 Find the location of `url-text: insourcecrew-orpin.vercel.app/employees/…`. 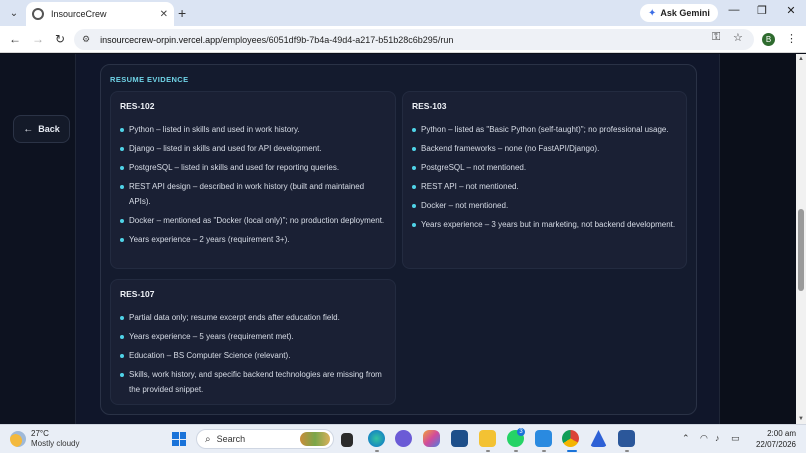

url-text: insourcecrew-orpin.vercel.app/employees/… is located at coordinates (277, 39).